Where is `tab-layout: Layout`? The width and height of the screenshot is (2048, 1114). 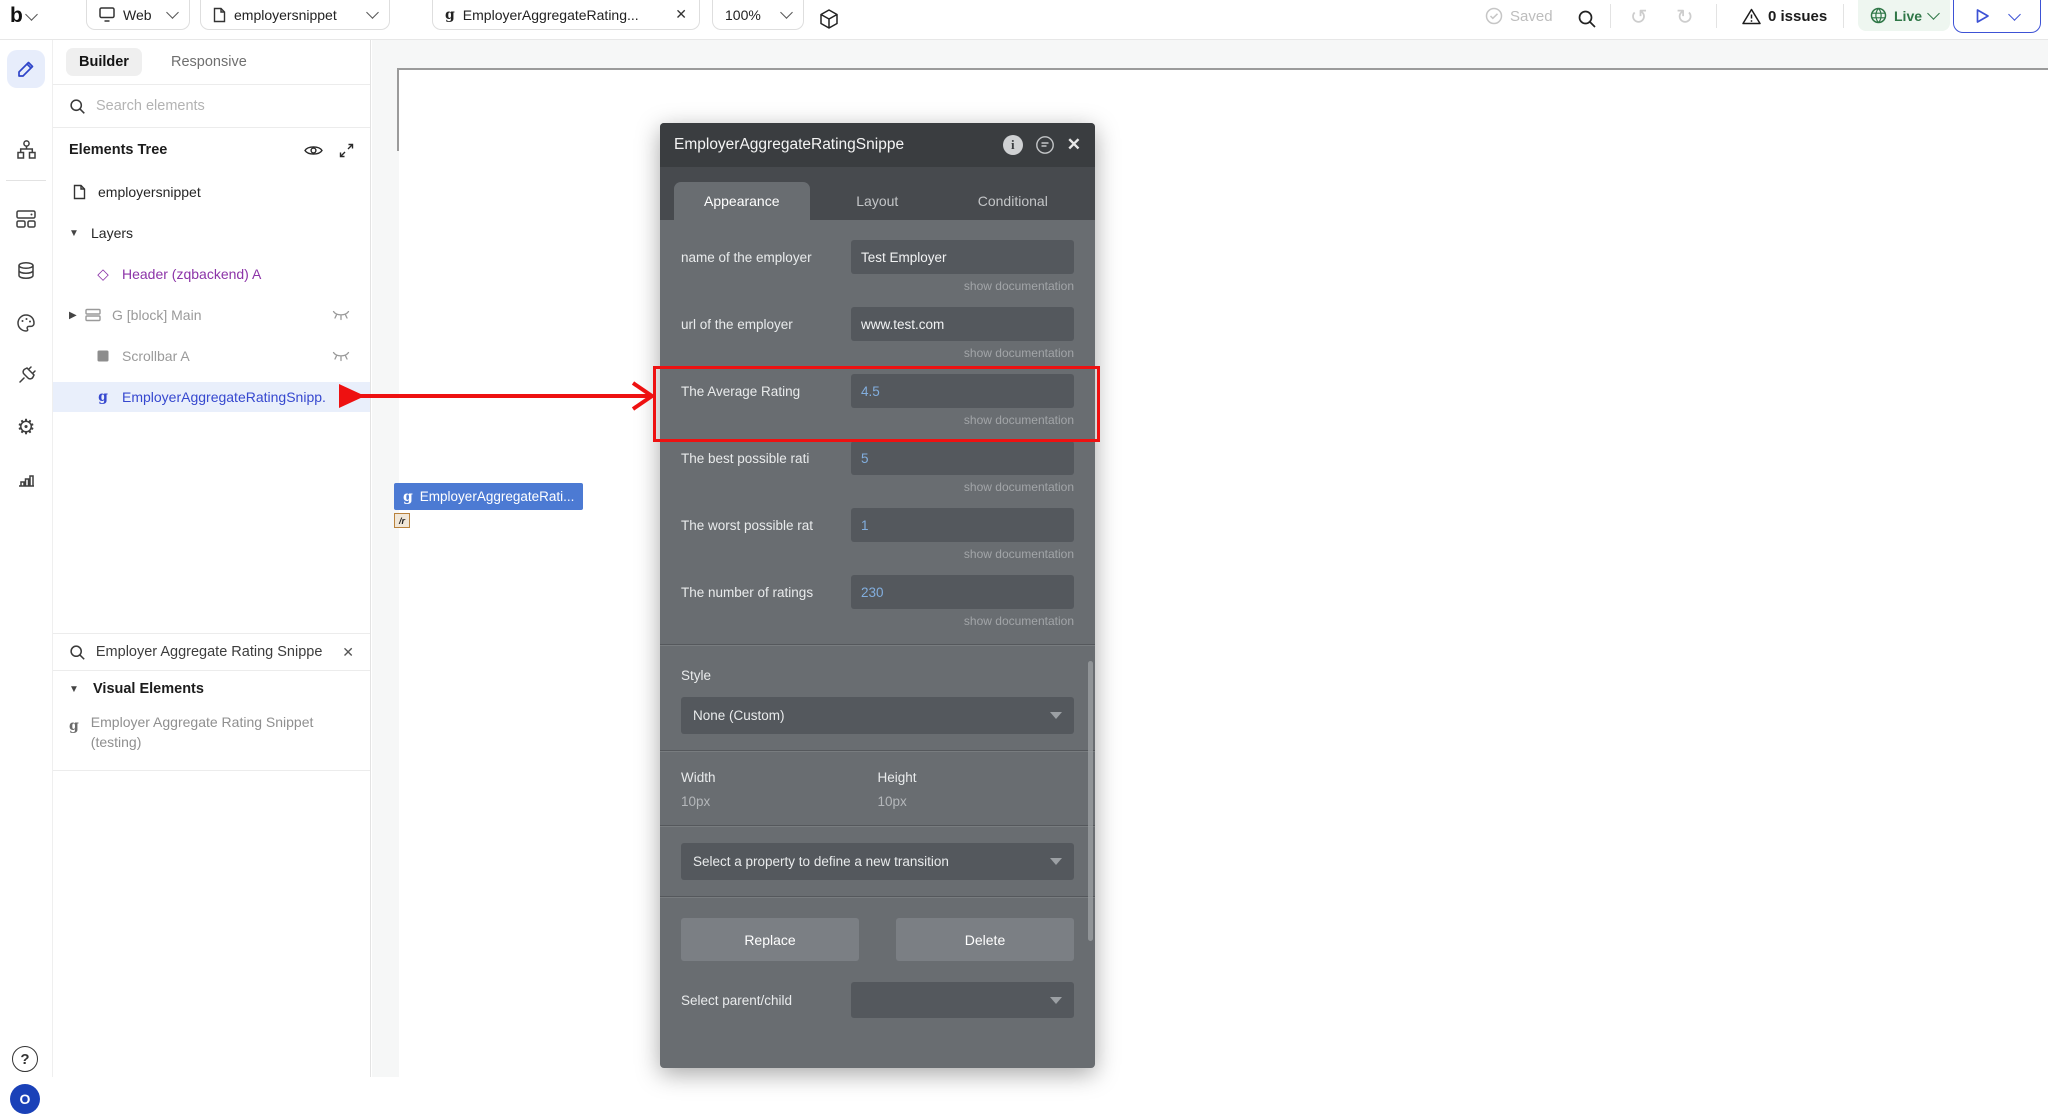
tab-layout: Layout is located at coordinates (878, 201).